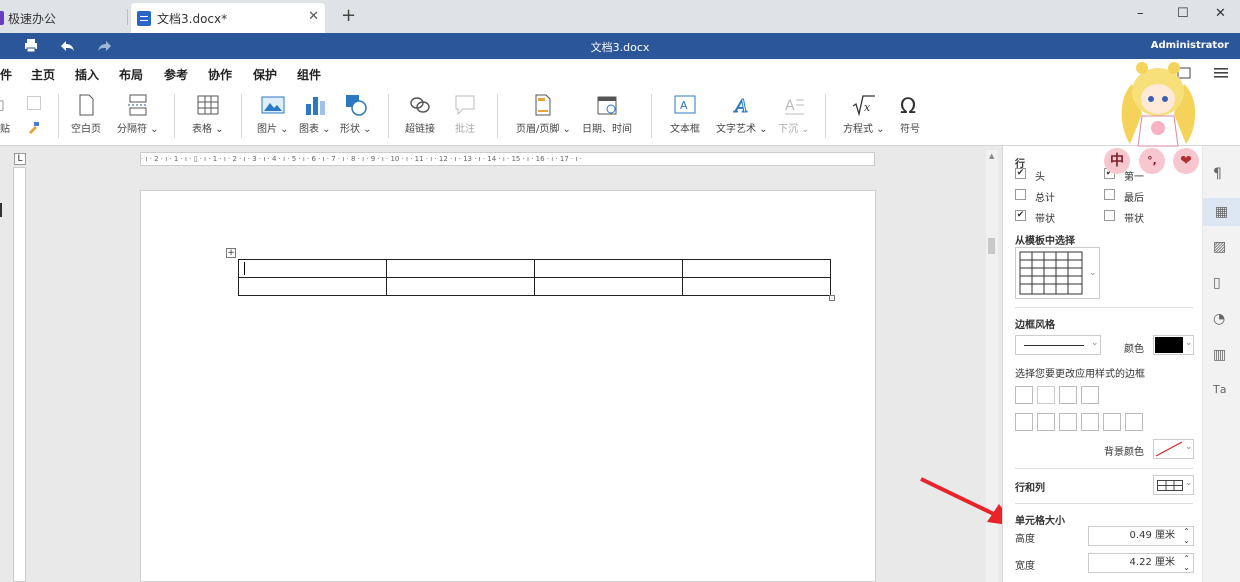 Image resolution: width=1240 pixels, height=582 pixels. Describe the element at coordinates (265, 74) in the screenshot. I see `menu-protect: 保护` at that location.